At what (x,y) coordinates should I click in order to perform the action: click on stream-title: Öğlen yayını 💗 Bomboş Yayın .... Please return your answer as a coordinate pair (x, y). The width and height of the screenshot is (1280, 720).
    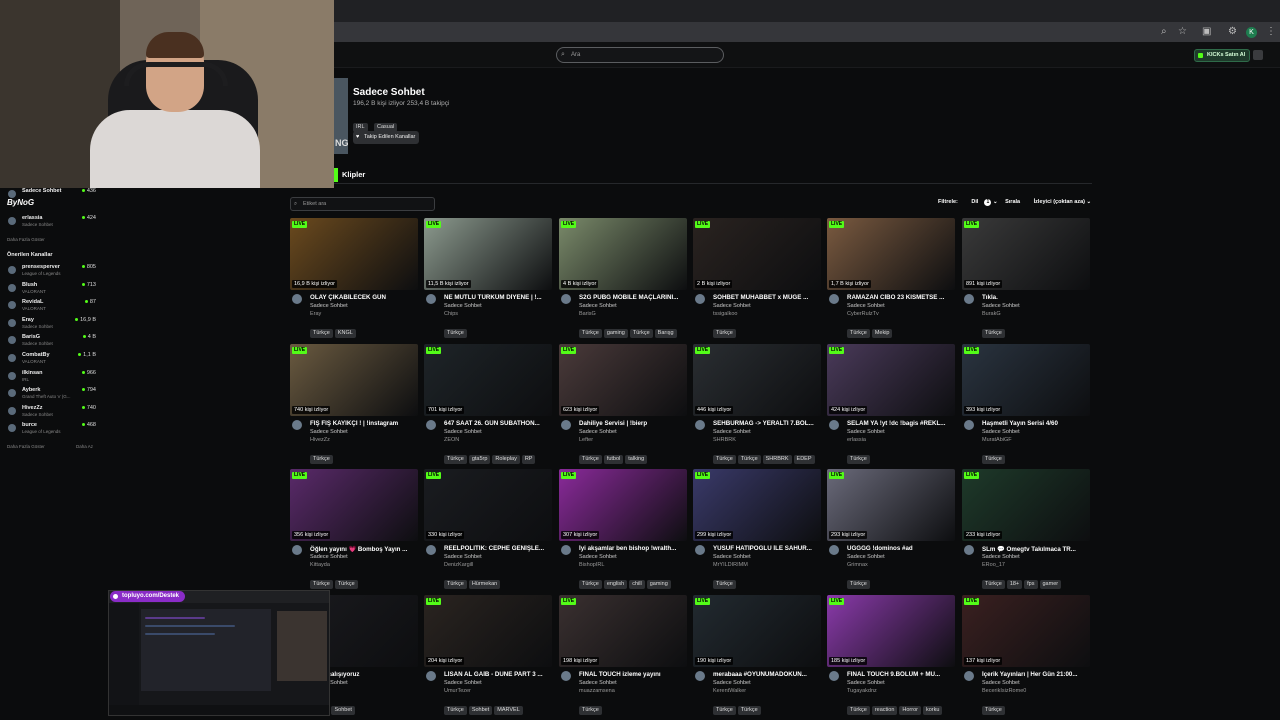
    Looking at the image, I should click on (364, 549).